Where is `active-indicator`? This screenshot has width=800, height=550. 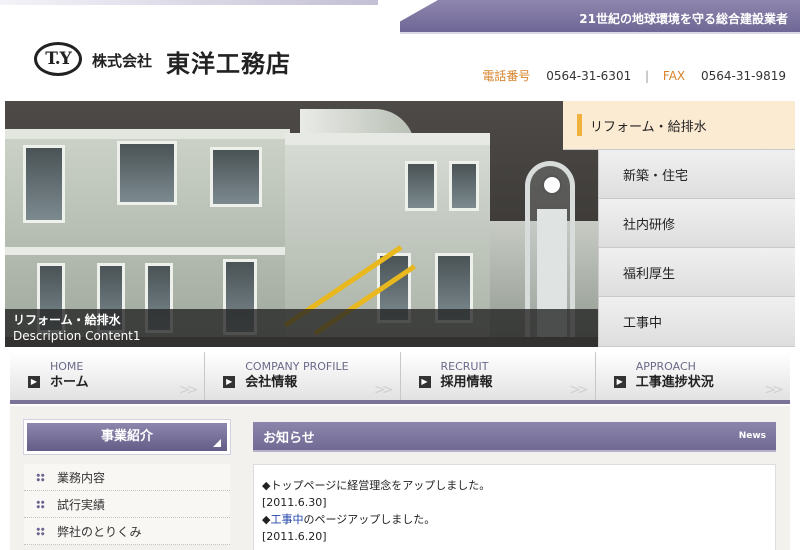 active-indicator is located at coordinates (579, 125).